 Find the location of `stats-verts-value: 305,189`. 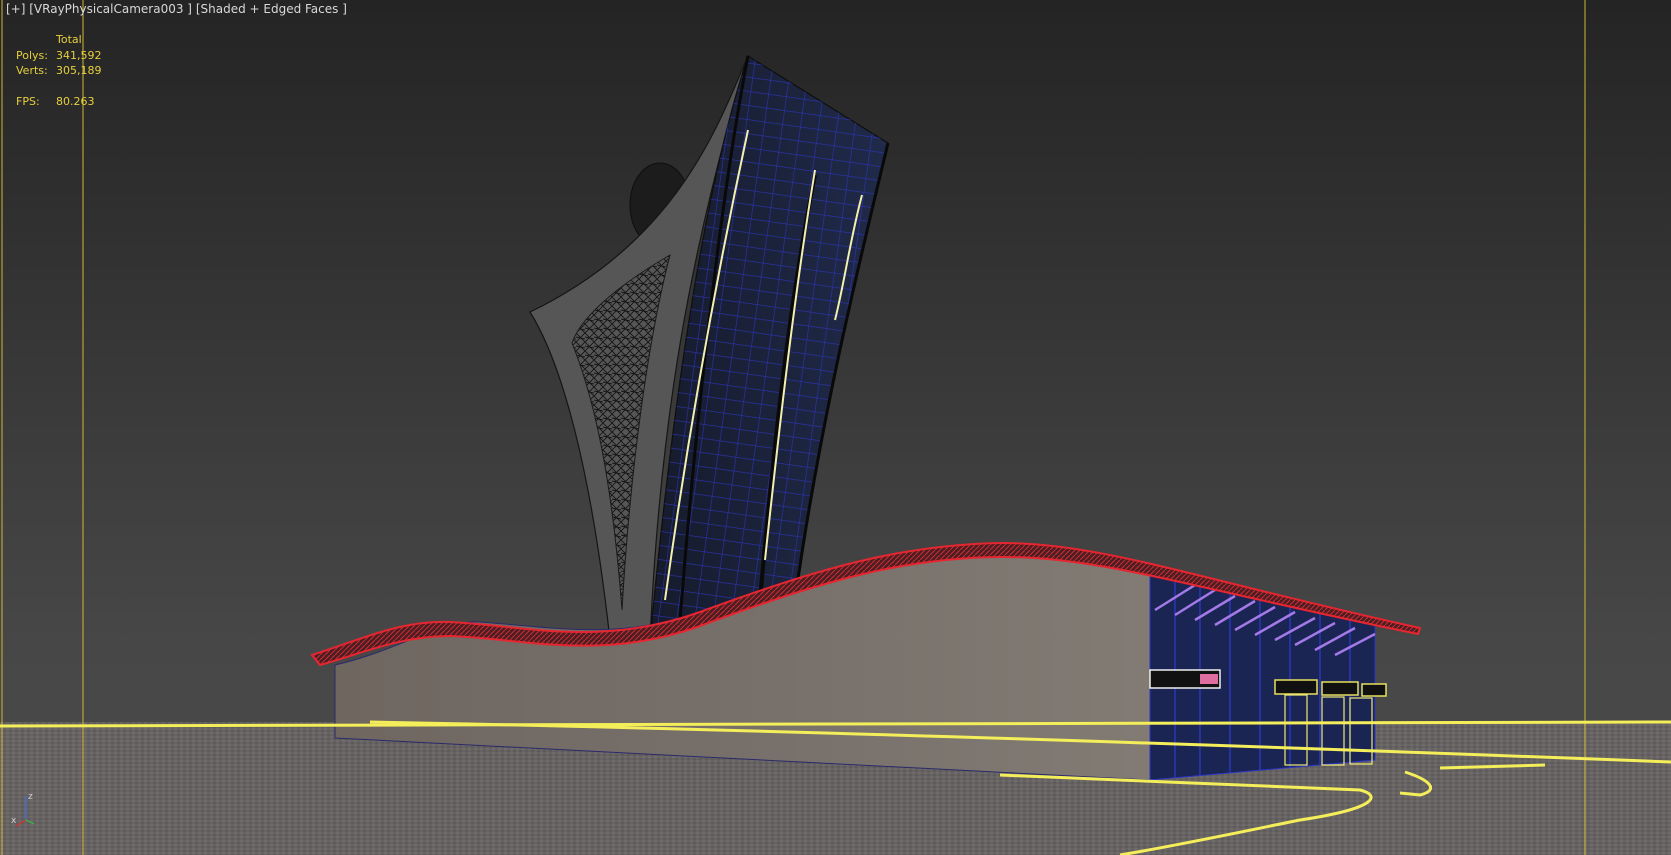

stats-verts-value: 305,189 is located at coordinates (79, 70).